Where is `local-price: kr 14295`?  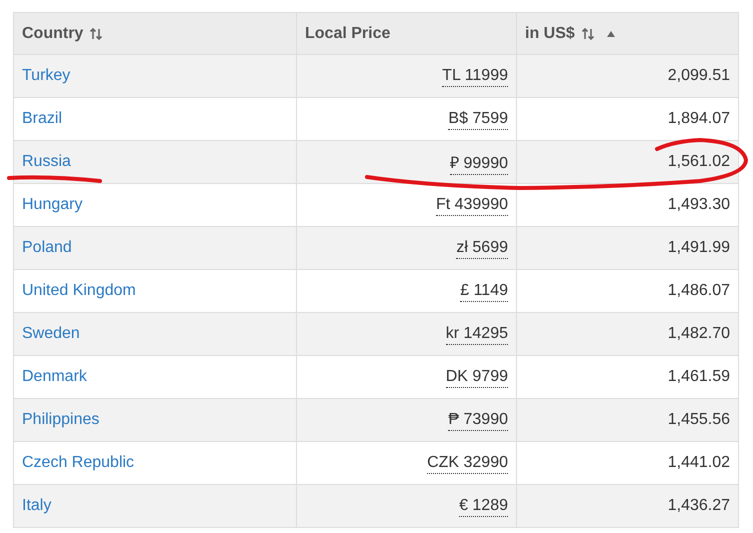 local-price: kr 14295 is located at coordinates (477, 335).